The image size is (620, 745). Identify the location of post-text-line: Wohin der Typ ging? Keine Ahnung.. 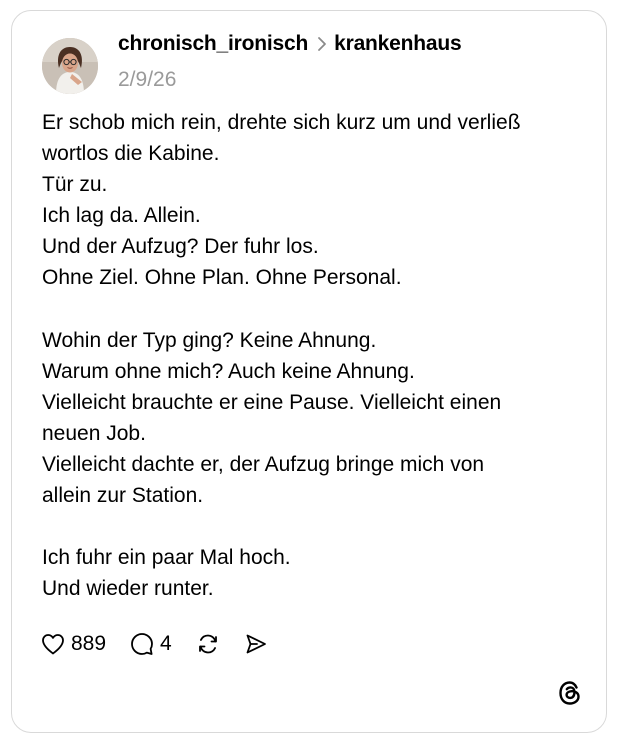
(209, 340).